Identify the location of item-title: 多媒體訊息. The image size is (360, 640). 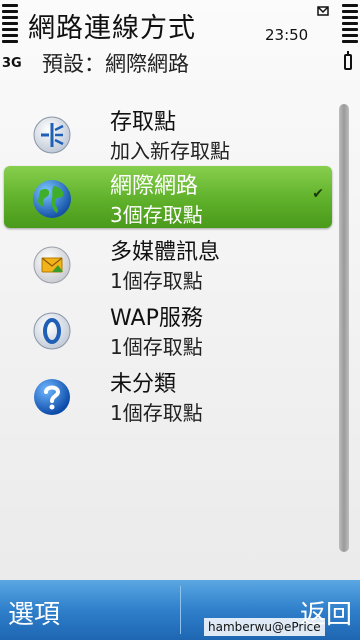
(165, 252).